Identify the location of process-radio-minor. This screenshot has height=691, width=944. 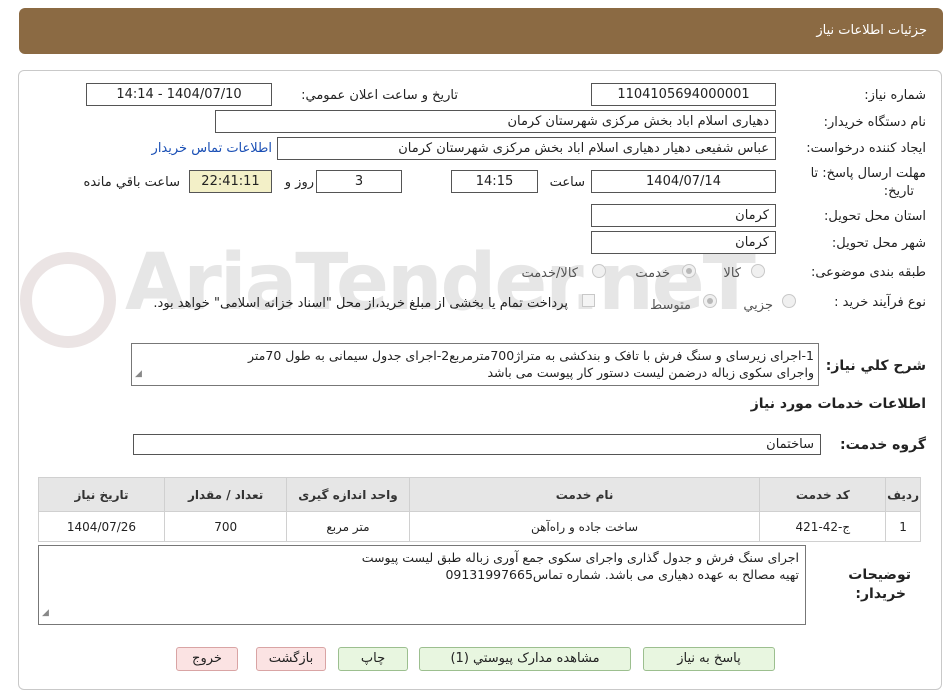
(789, 301).